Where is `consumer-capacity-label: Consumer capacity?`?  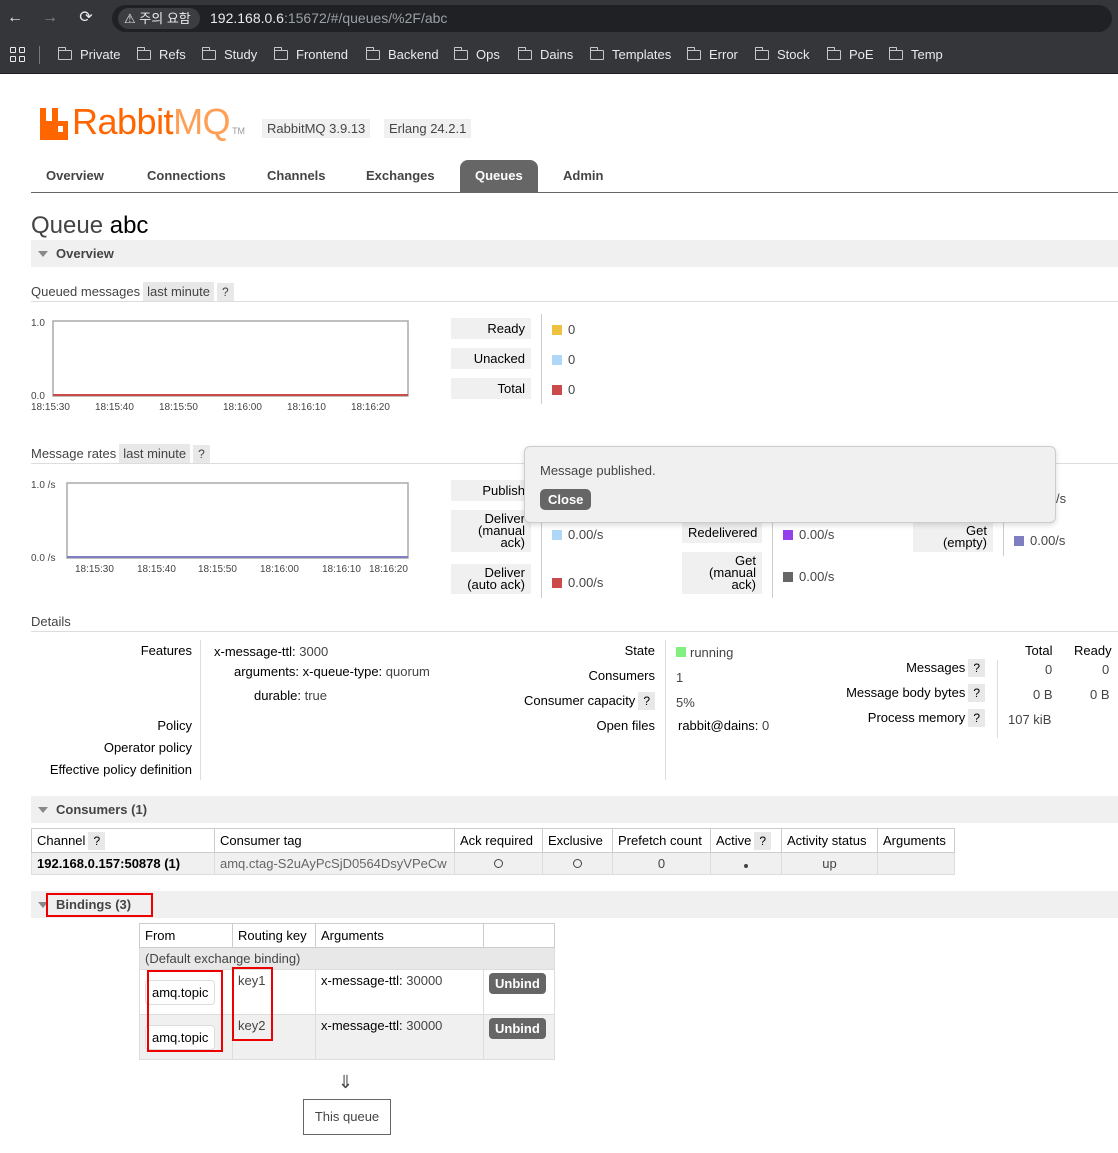
consumer-capacity-label: Consumer capacity? is located at coordinates (589, 701).